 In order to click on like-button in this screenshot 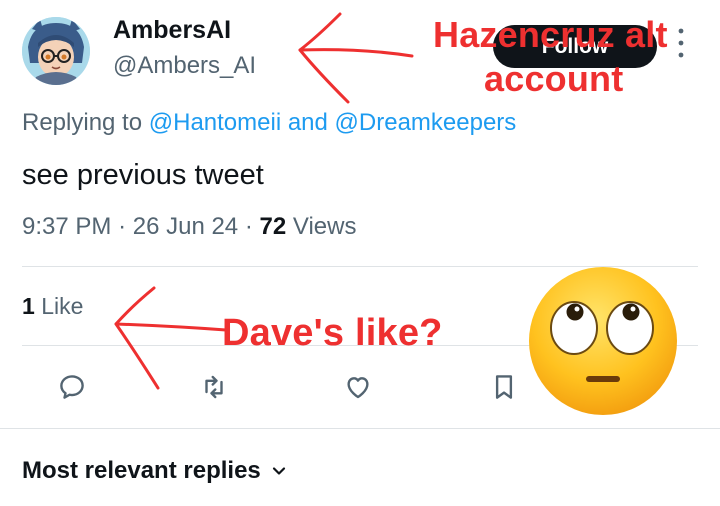, I will do `click(358, 387)`.